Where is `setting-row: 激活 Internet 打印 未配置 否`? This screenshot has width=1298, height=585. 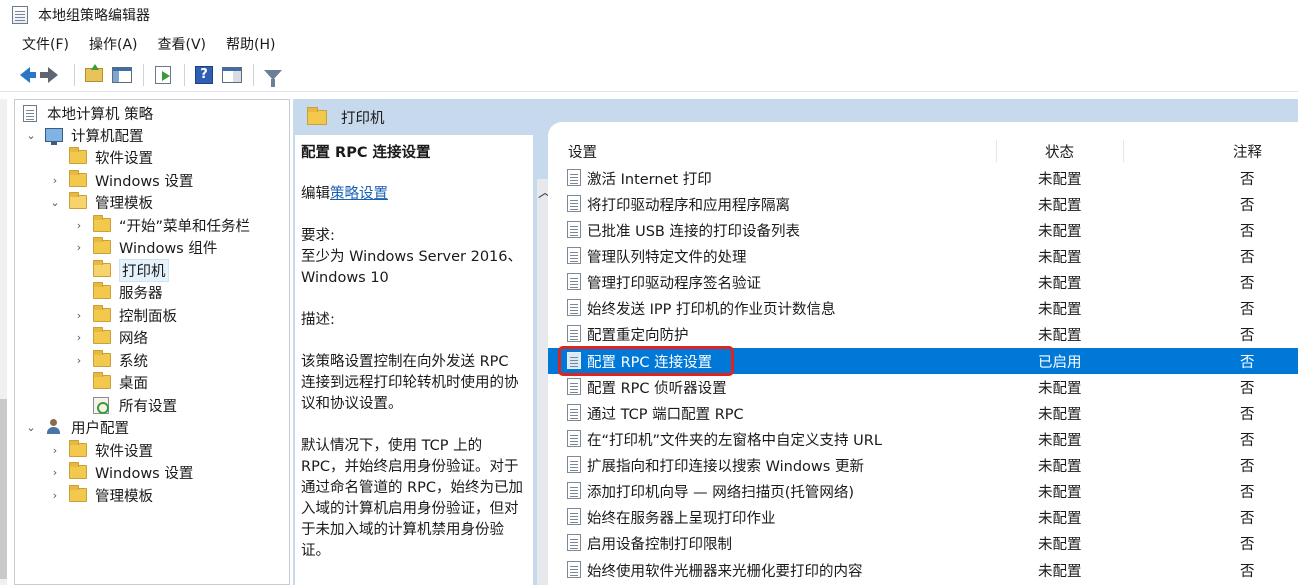 setting-row: 激活 Internet 打印 未配置 否 is located at coordinates (923, 178).